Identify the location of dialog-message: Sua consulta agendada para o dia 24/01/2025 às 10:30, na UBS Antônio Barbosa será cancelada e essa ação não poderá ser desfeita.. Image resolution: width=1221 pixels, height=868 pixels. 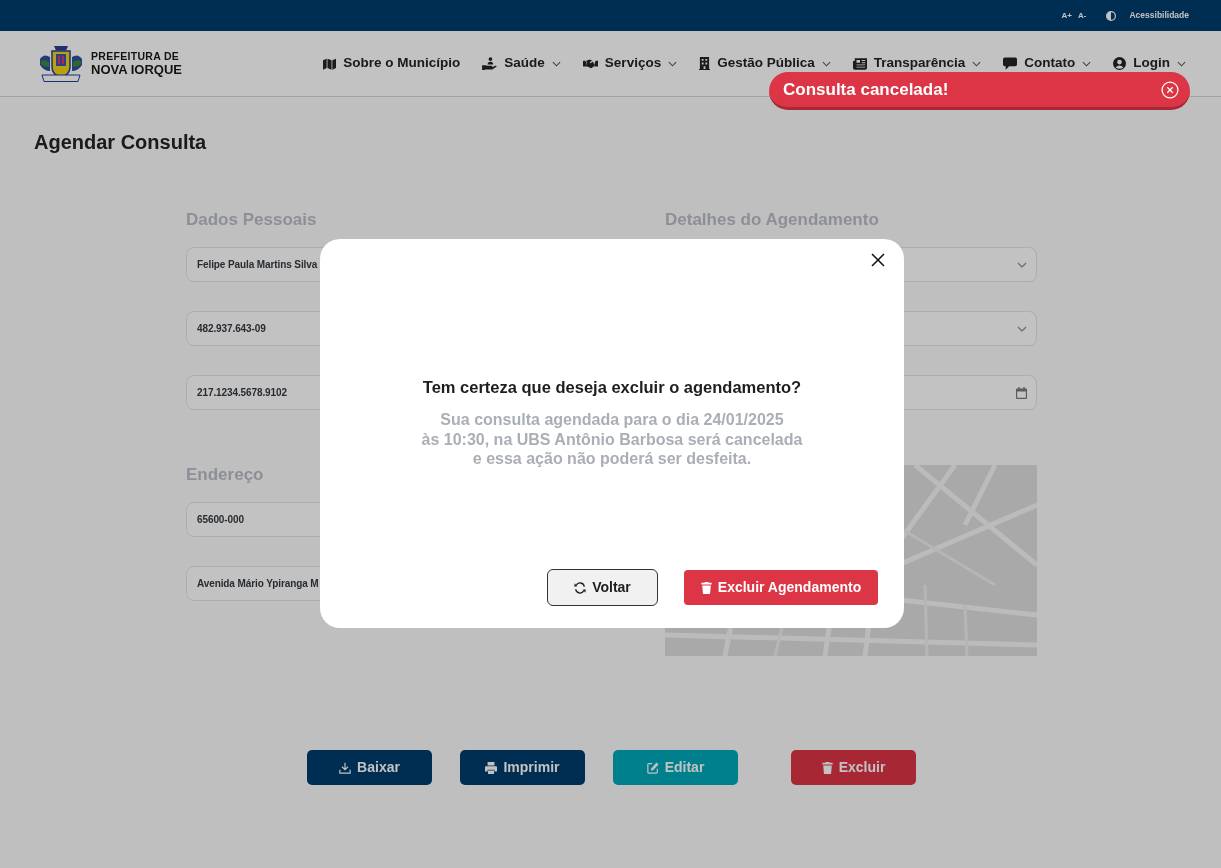
(612, 439).